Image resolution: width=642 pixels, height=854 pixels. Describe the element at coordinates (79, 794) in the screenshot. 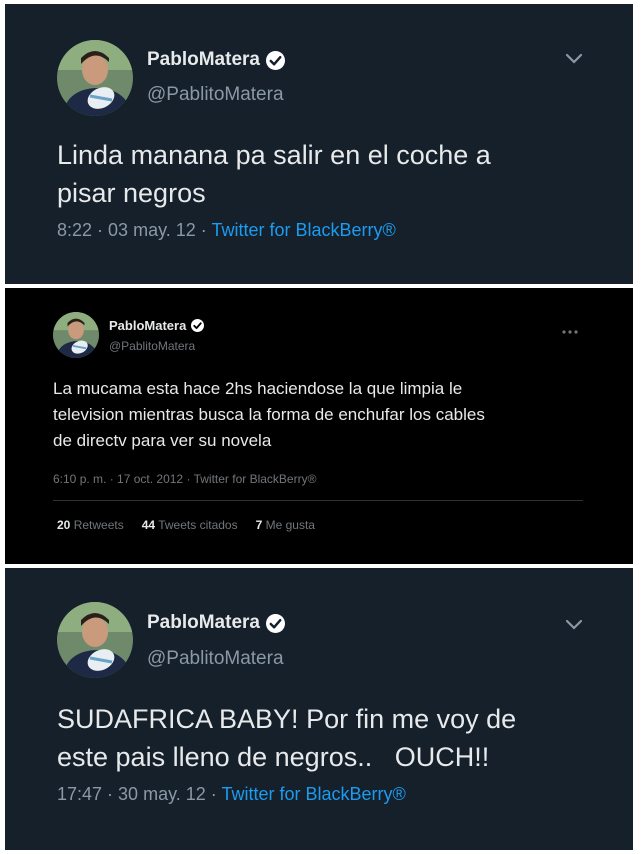

I see `tweet-time: 17:47` at that location.